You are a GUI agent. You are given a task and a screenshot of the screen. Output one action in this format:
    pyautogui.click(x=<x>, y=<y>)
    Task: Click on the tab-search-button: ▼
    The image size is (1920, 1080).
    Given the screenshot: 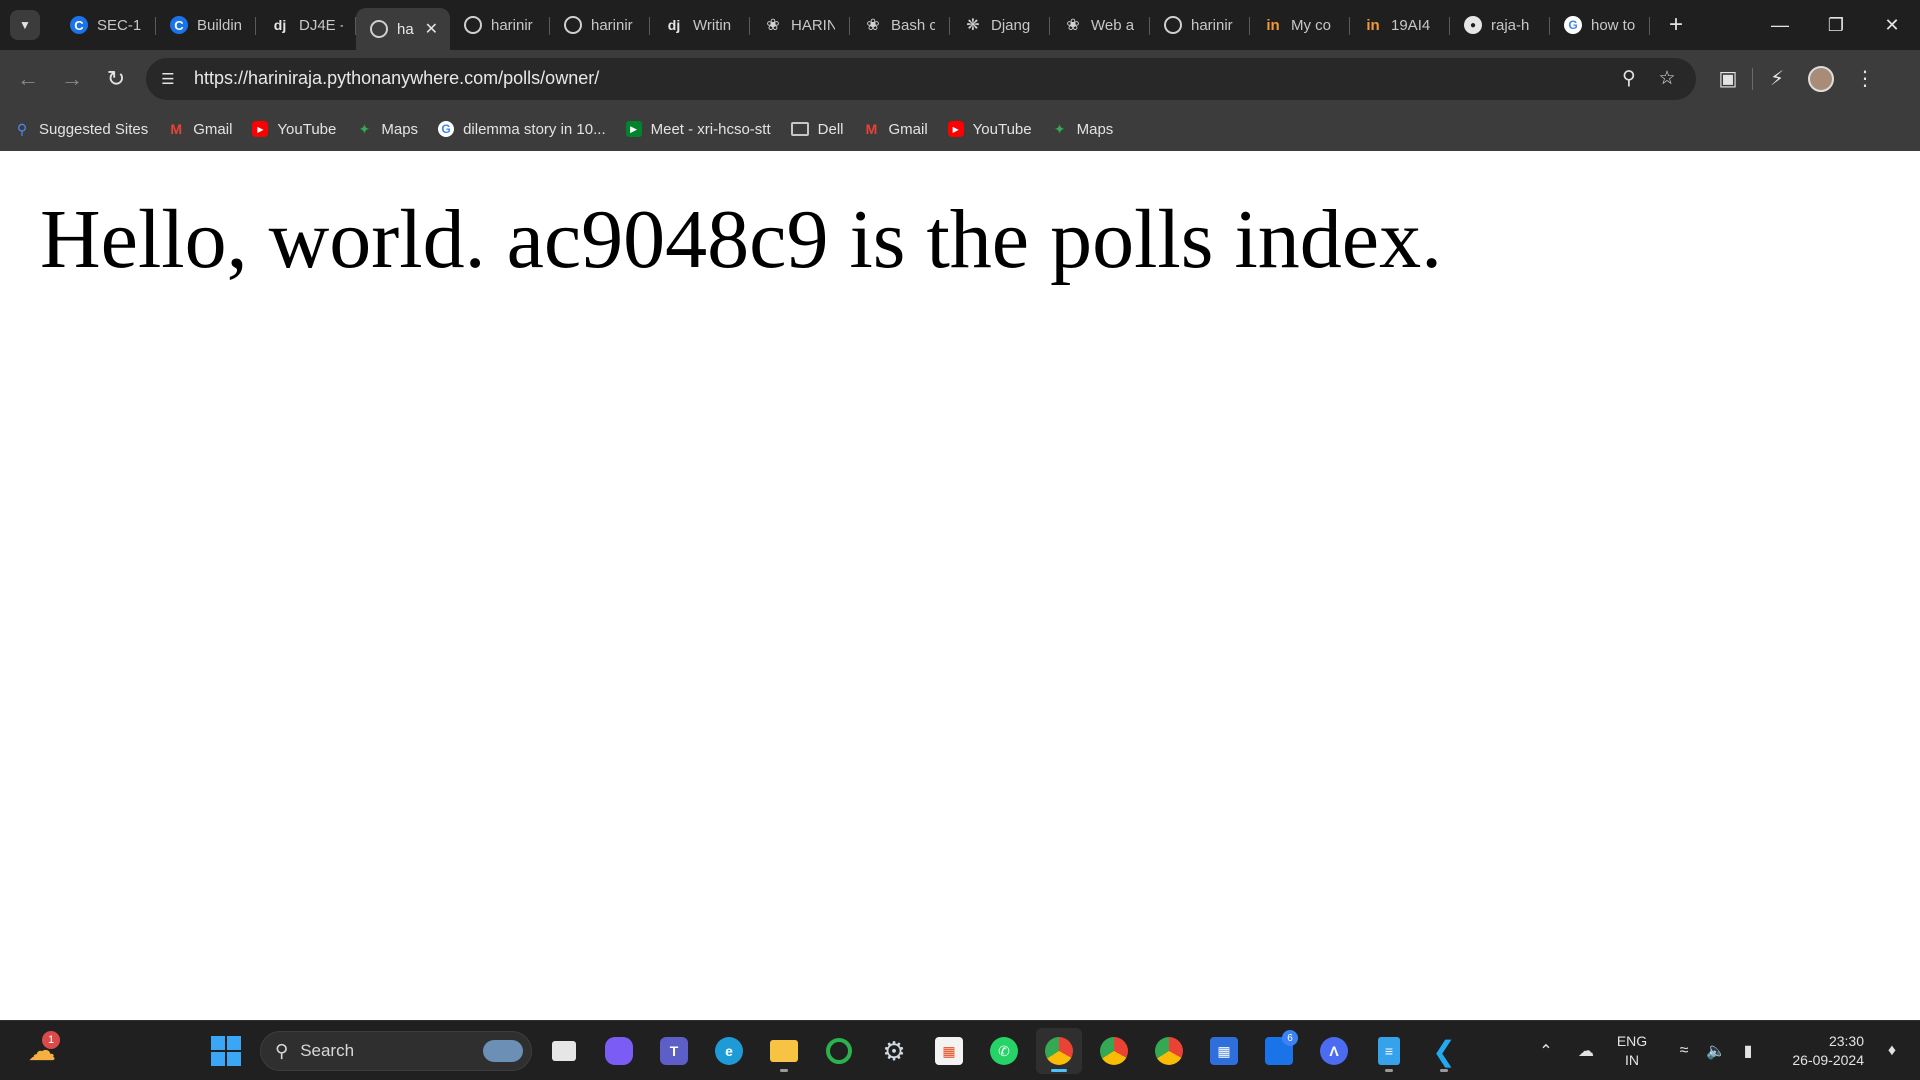 What is the action you would take?
    pyautogui.click(x=25, y=25)
    